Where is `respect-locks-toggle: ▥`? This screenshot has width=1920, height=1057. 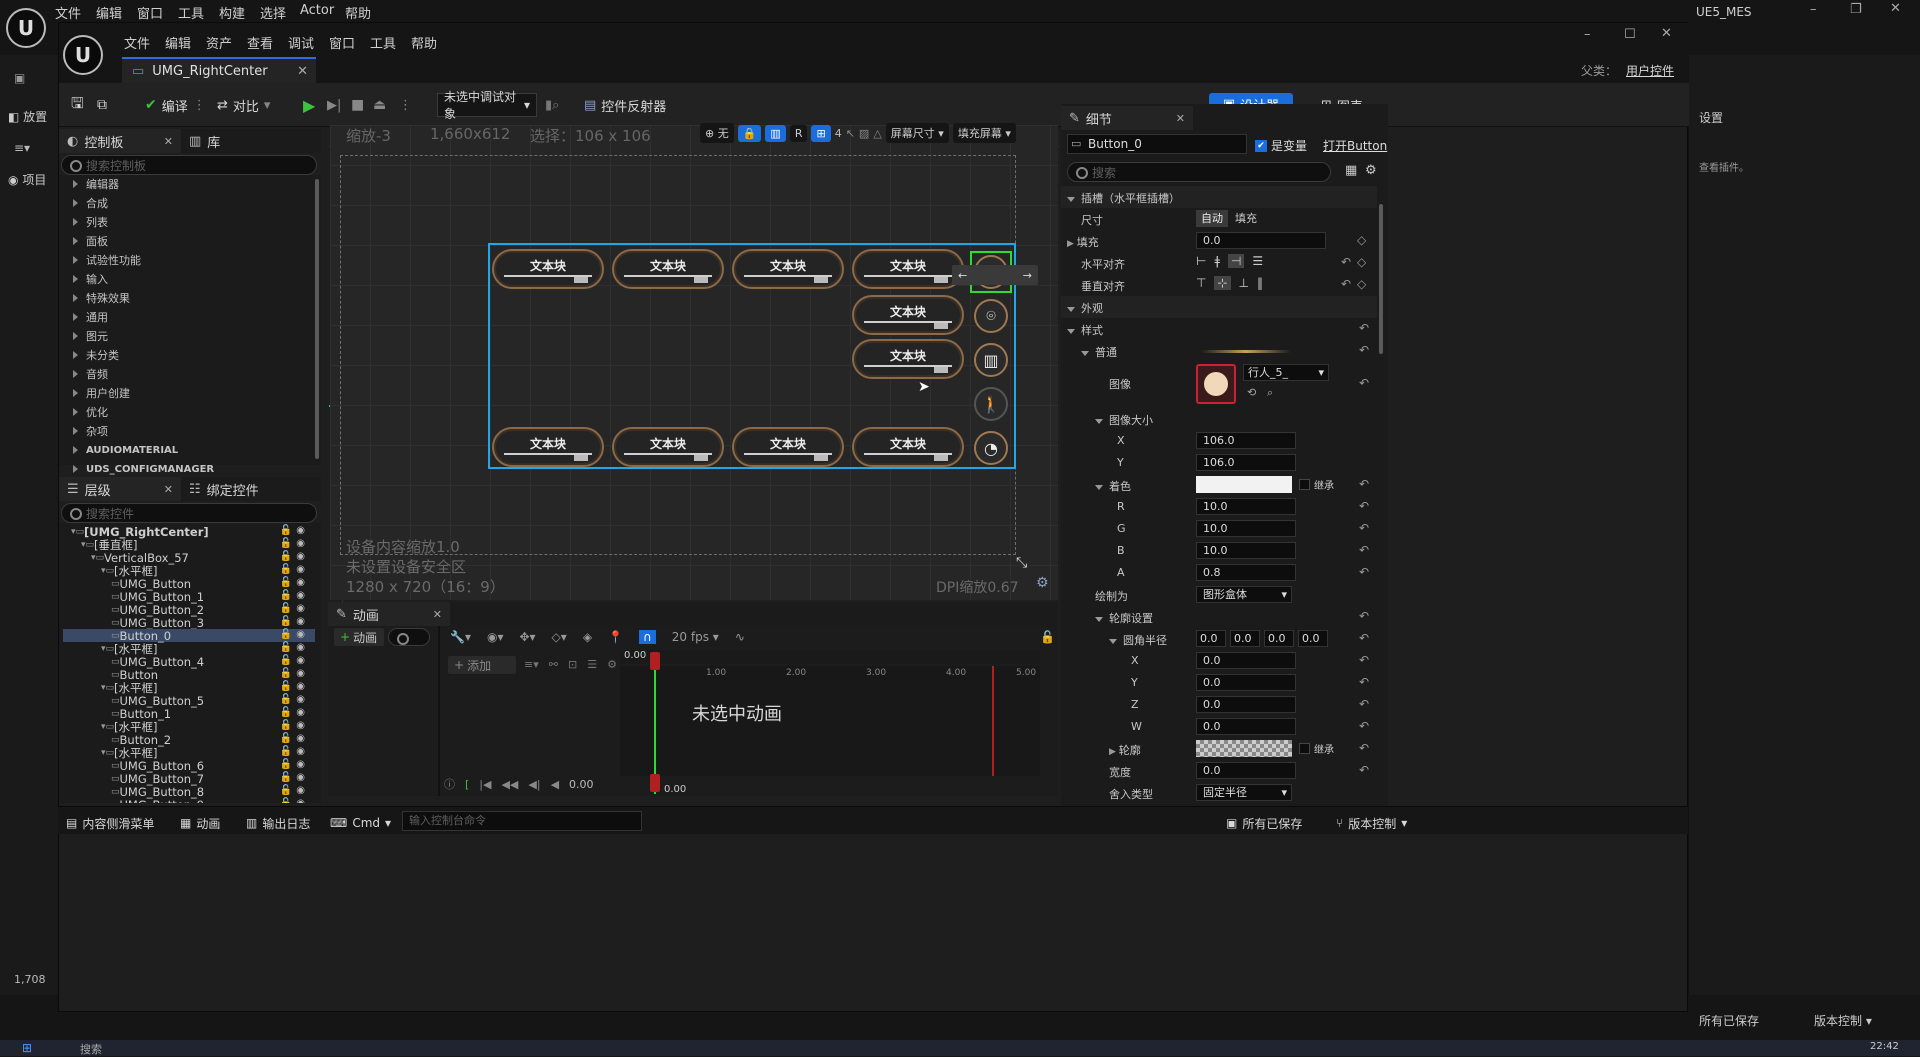
respect-locks-toggle: ▥ is located at coordinates (775, 133).